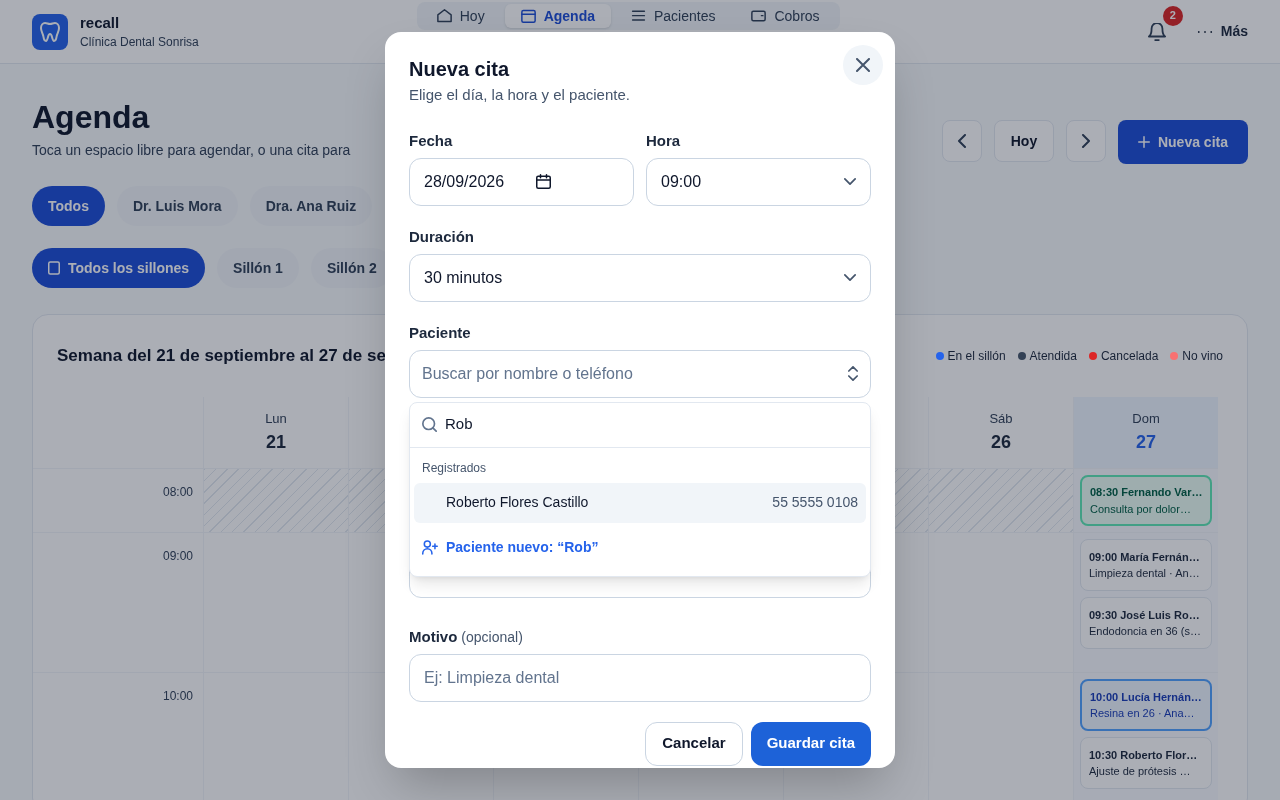  What do you see at coordinates (810, 743) in the screenshot?
I see `save-button: Guardar cita` at bounding box center [810, 743].